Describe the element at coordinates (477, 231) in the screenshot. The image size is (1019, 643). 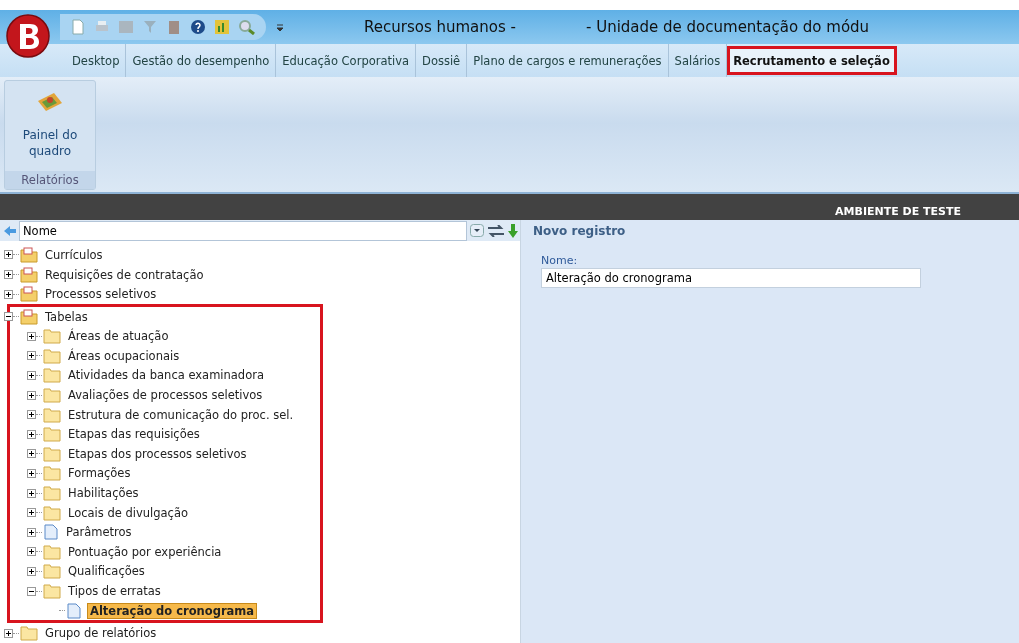
I see `dropdown-icon` at that location.